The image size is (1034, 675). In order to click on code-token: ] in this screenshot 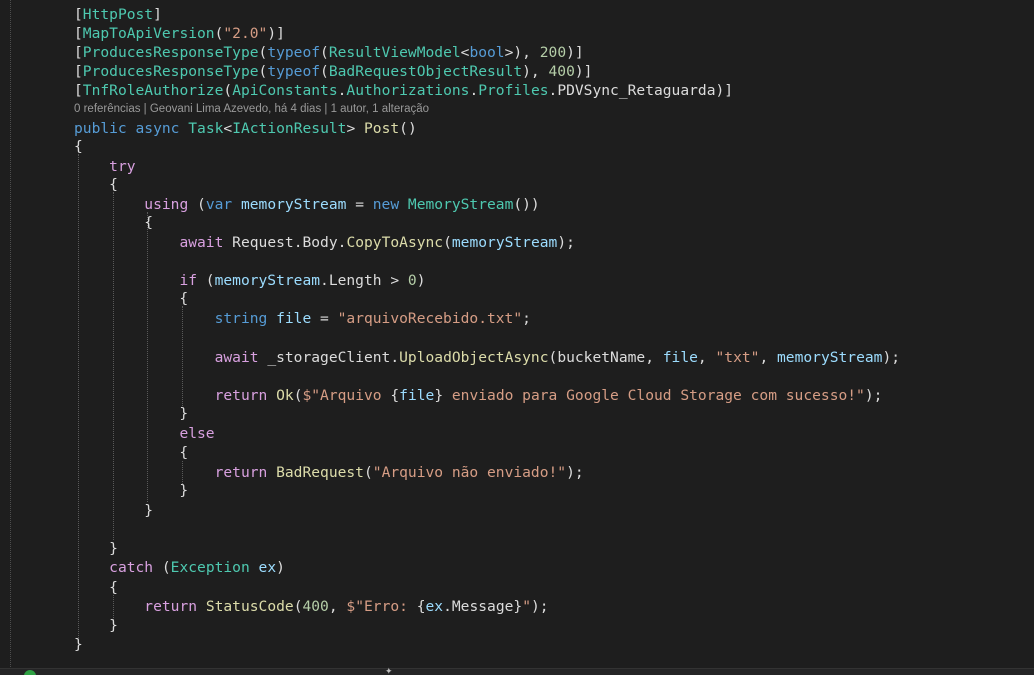, I will do `click(157, 14)`.